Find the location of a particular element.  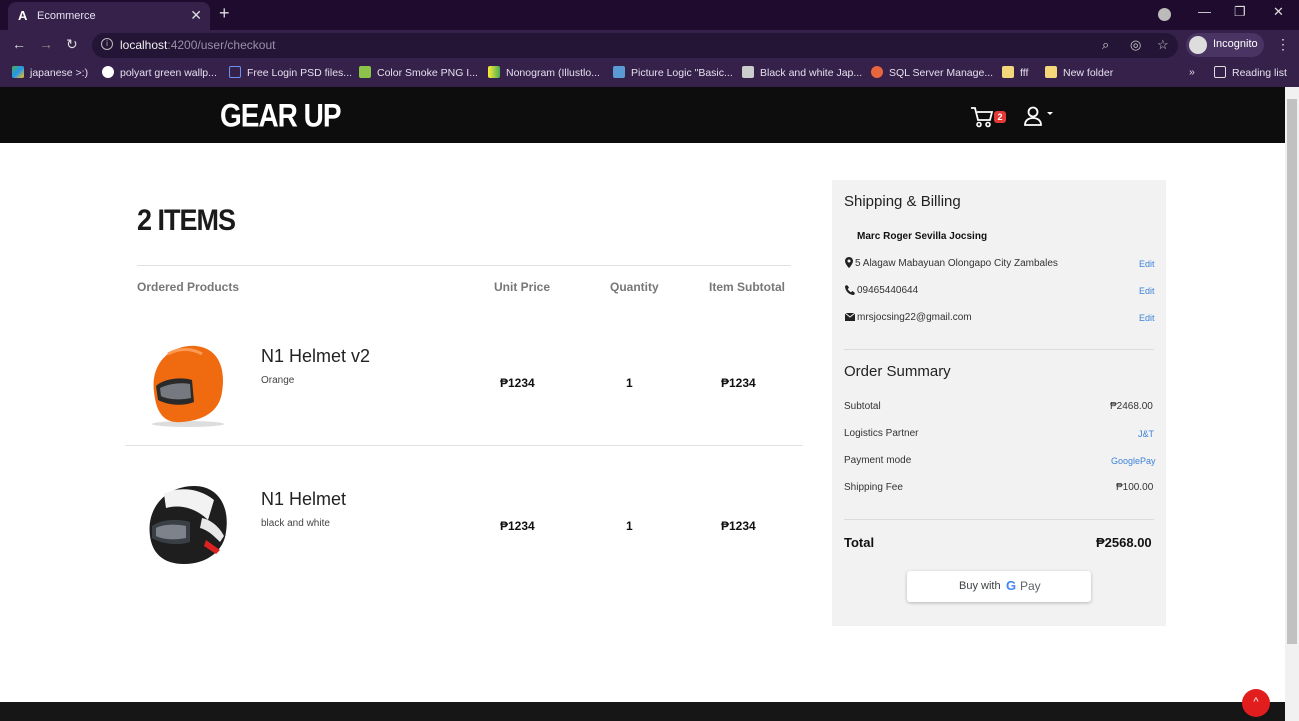

reload-icon: ↻ is located at coordinates (72, 44).